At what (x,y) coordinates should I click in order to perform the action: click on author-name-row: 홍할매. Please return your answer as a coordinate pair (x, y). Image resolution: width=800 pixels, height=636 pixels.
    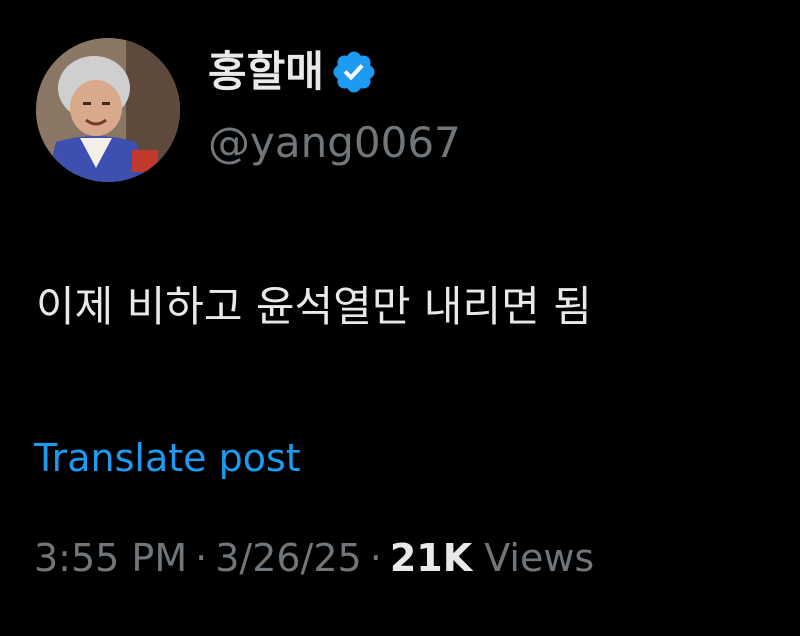
    Looking at the image, I should click on (293, 72).